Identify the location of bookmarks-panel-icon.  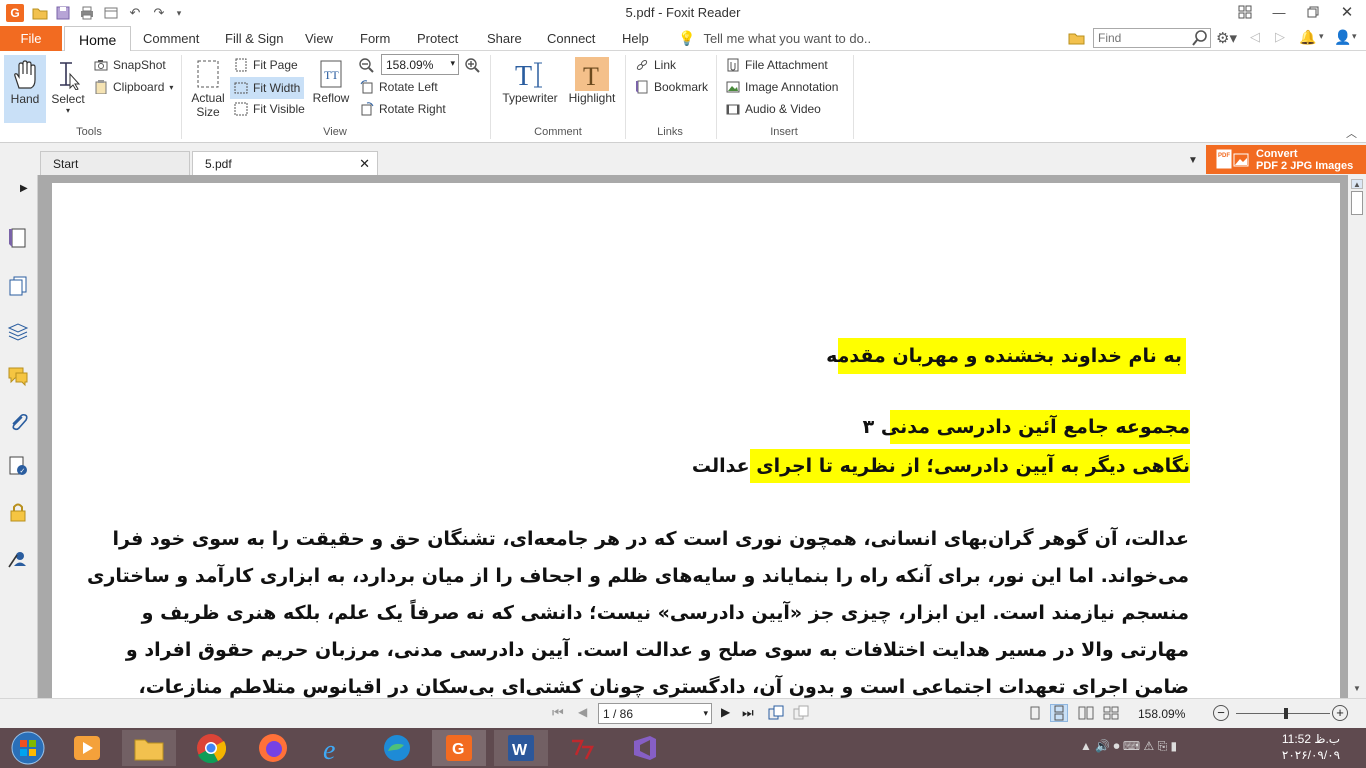
(18, 238).